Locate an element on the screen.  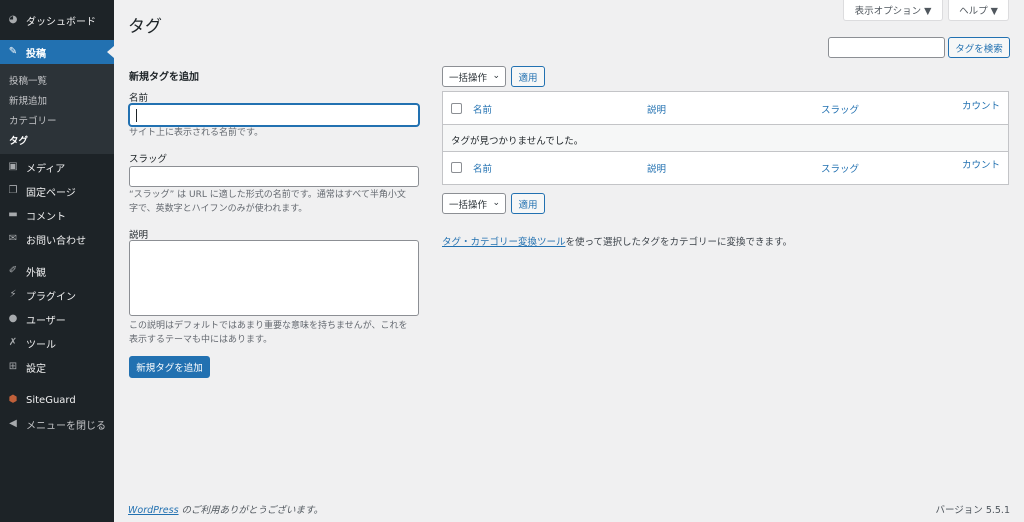
no-tags-message: タグが見つかりませんでした。 is located at coordinates (517, 141).